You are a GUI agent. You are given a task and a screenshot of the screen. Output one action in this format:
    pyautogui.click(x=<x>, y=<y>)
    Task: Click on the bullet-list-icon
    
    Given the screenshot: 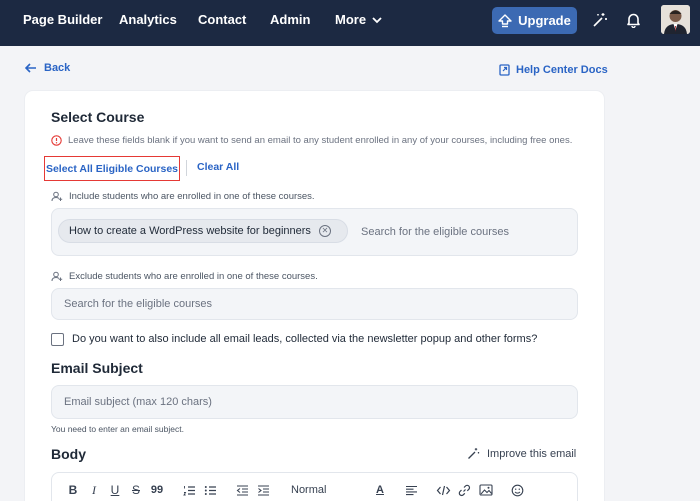 What is the action you would take?
    pyautogui.click(x=210, y=490)
    